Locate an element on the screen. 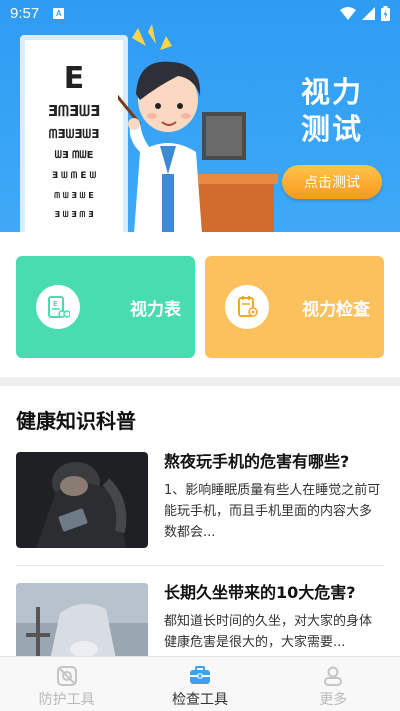 The image size is (400, 711). bottom-navigation: 防护工具 检查工具 更多 is located at coordinates (200, 683).